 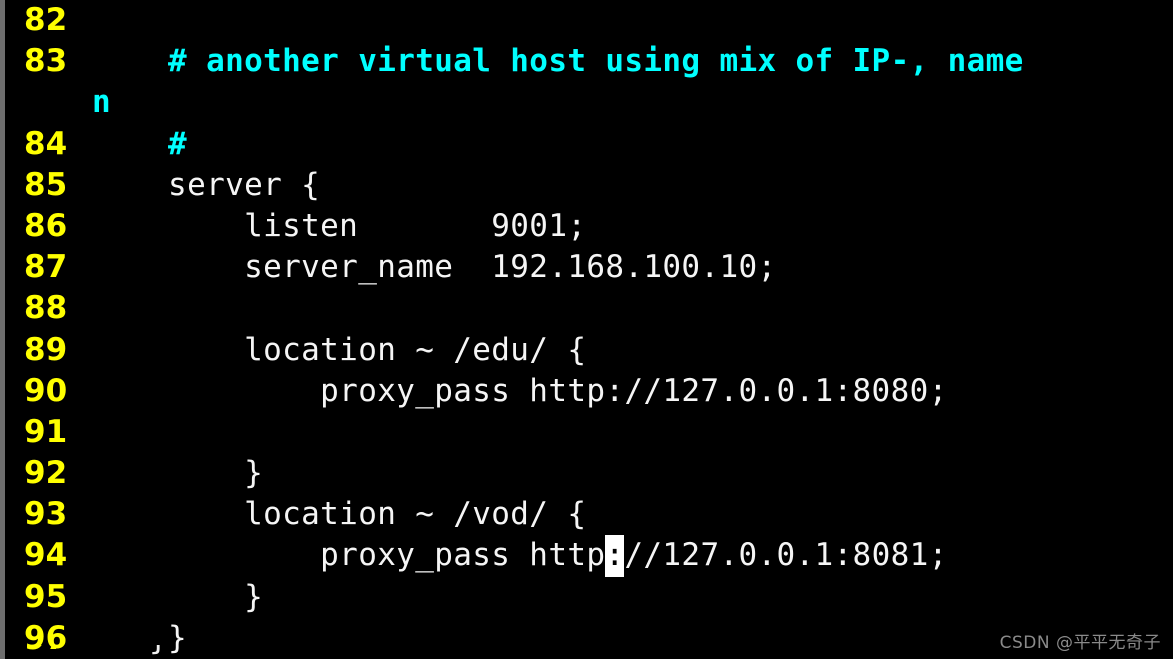 I want to click on code-line-row: 90 proxy_pass http://127.0.0.1:8080;, so click(x=586, y=391).